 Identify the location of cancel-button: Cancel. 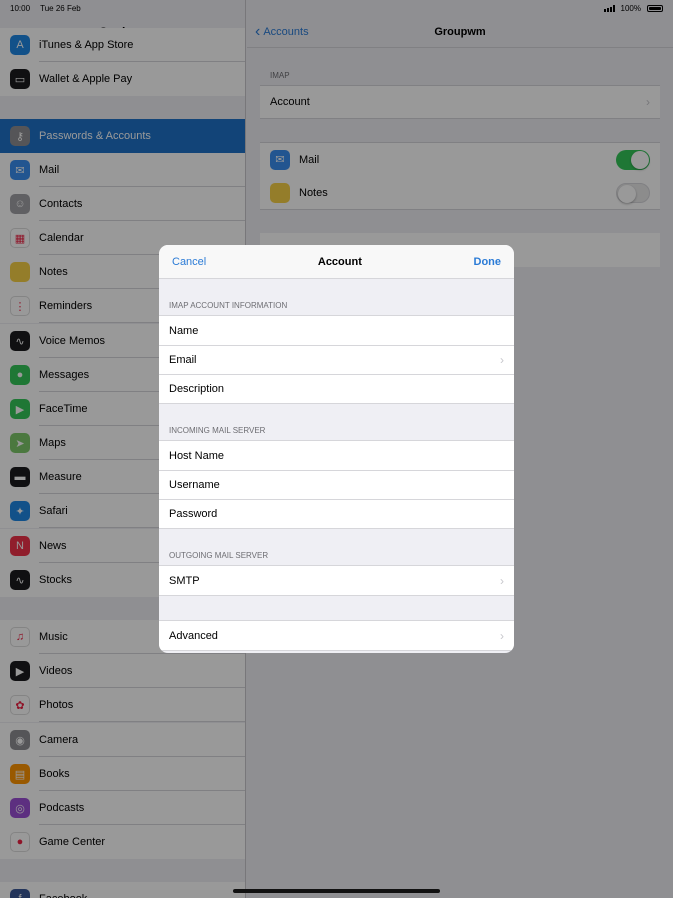
(189, 262).